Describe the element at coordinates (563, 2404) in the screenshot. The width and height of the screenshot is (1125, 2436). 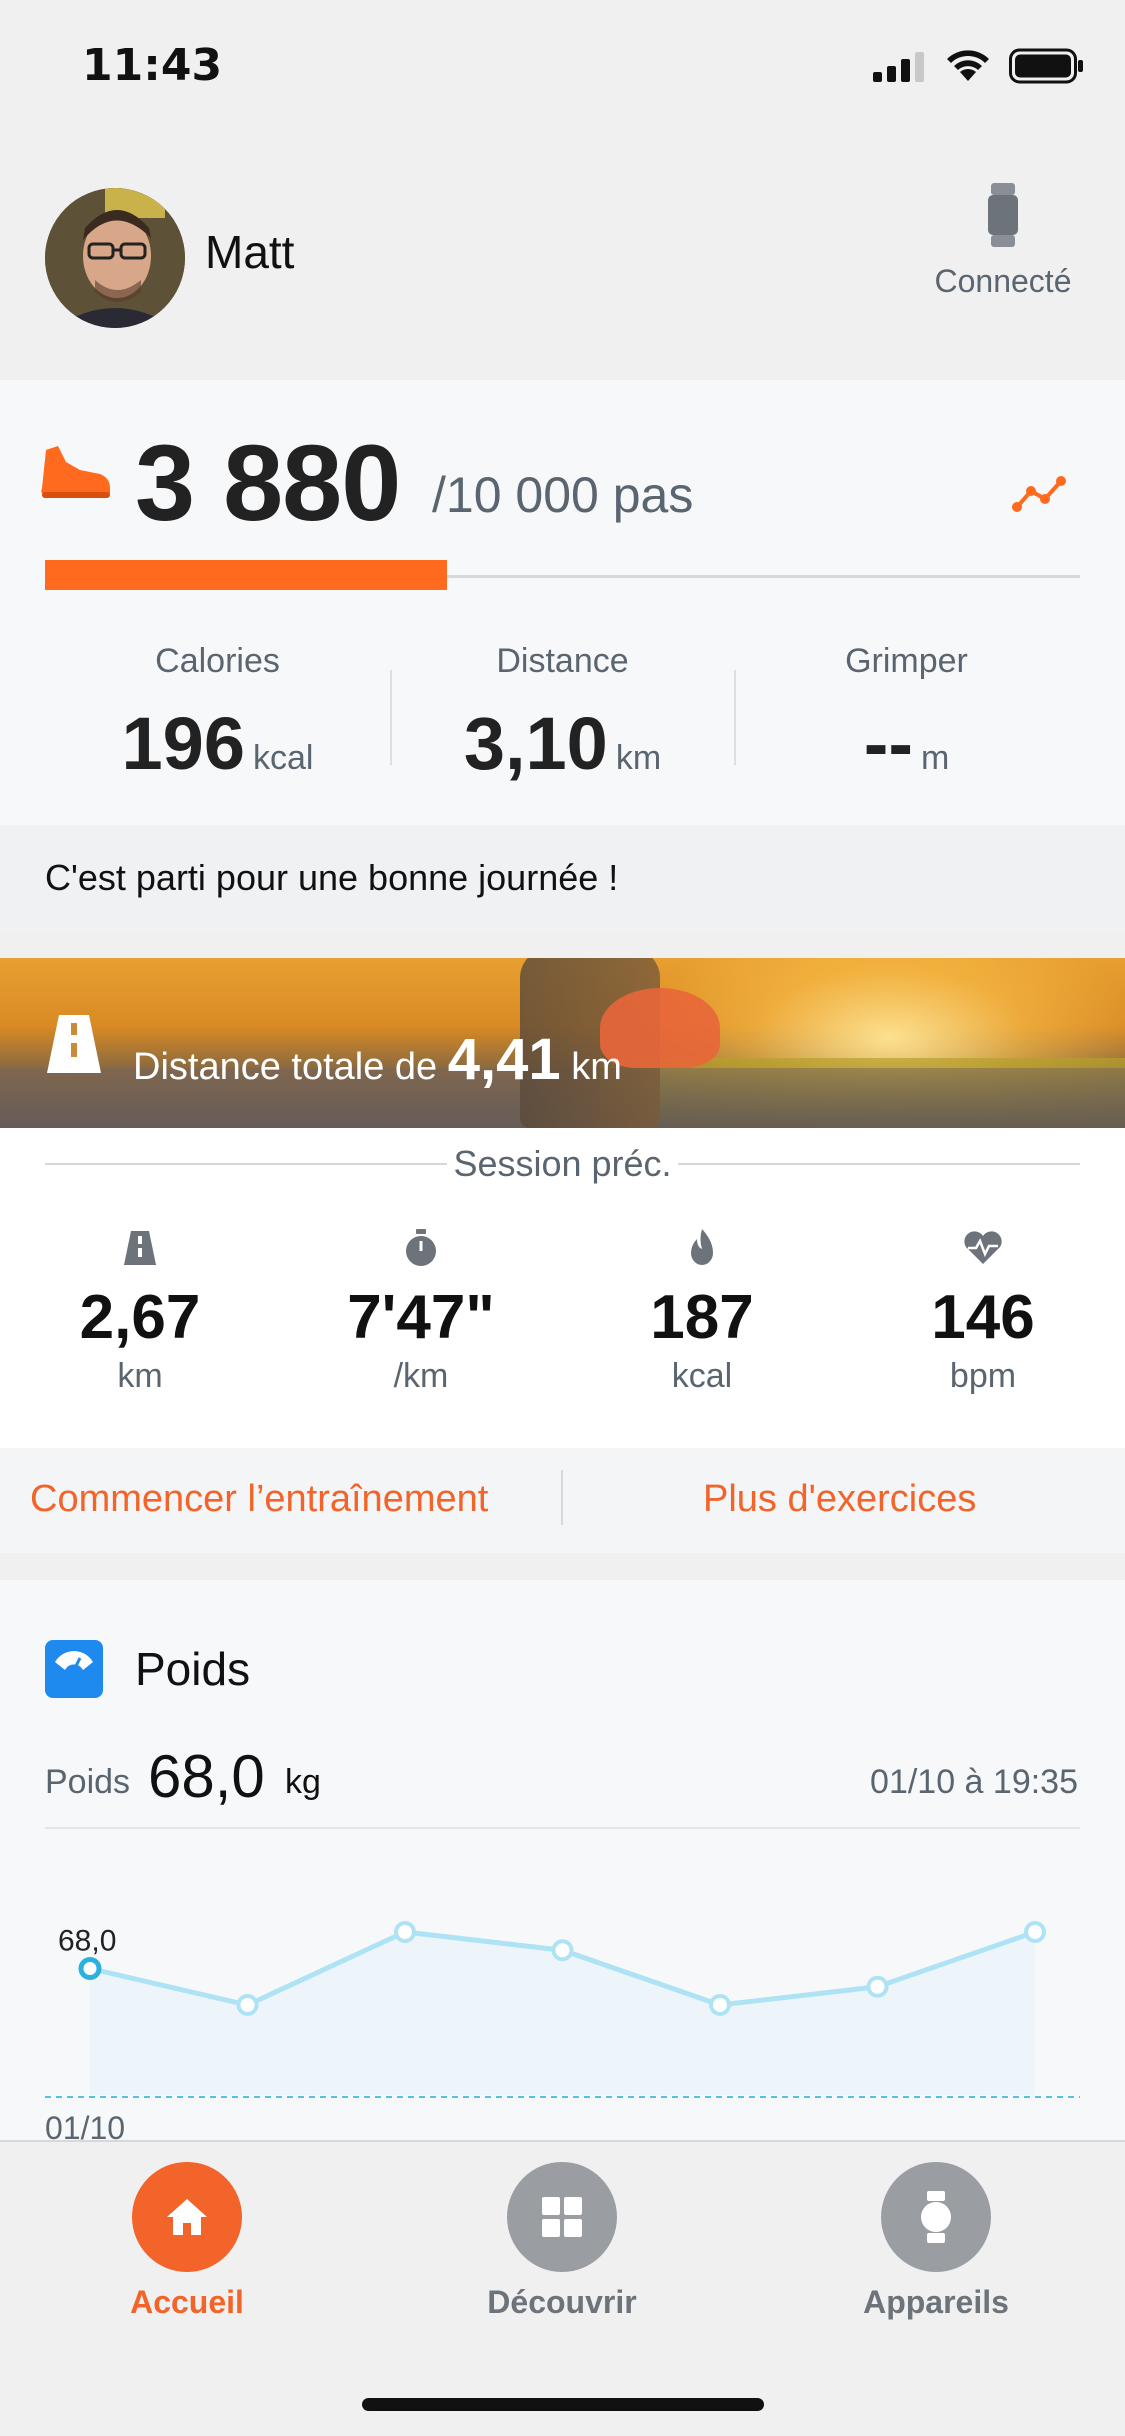
I see `home-indicator` at that location.